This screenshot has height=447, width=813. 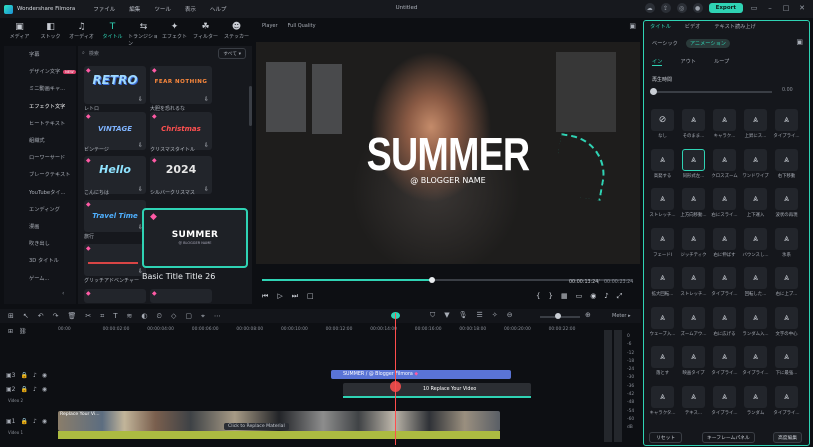 I want to click on snapshot-icon: ▣, so click(x=632, y=26).